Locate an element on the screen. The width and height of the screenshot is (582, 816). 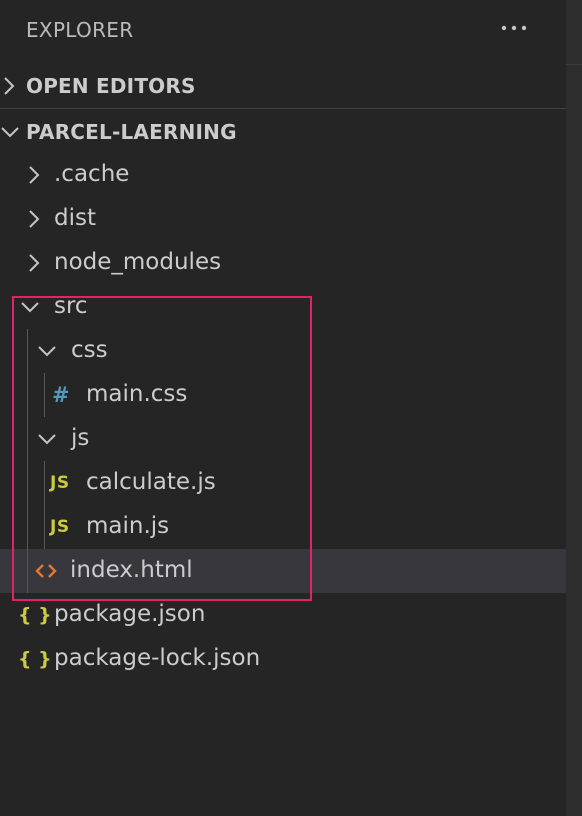
ellipsis-icon is located at coordinates (514, 28).